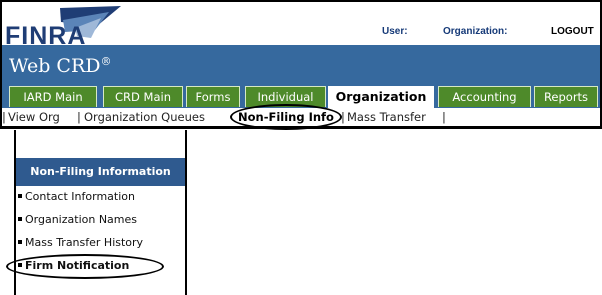 This screenshot has width=602, height=295. Describe the element at coordinates (395, 31) in the screenshot. I see `user-label: User:` at that location.